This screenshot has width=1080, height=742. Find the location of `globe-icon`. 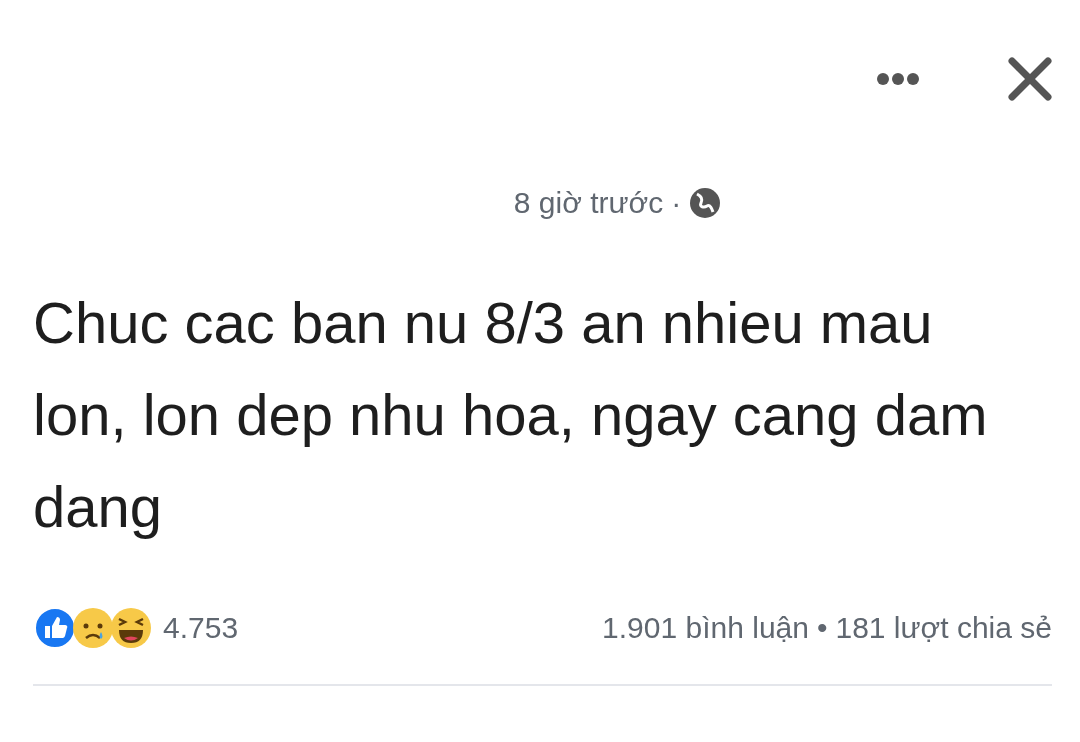

globe-icon is located at coordinates (705, 202).